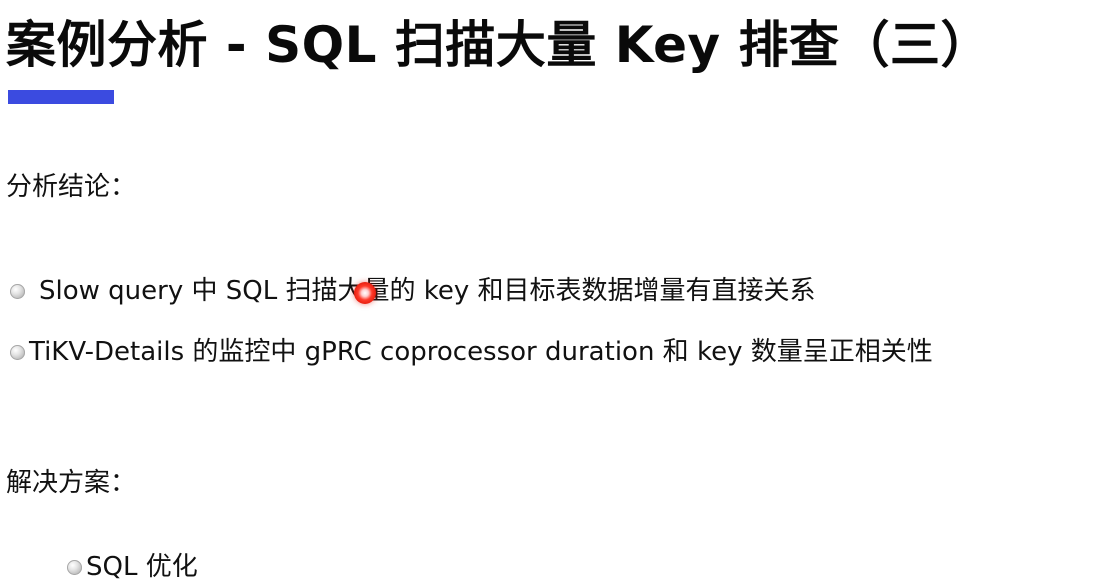 The height and width of the screenshot is (584, 1110). Describe the element at coordinates (71, 483) in the screenshot. I see `solution-heading: 解决方案：` at that location.